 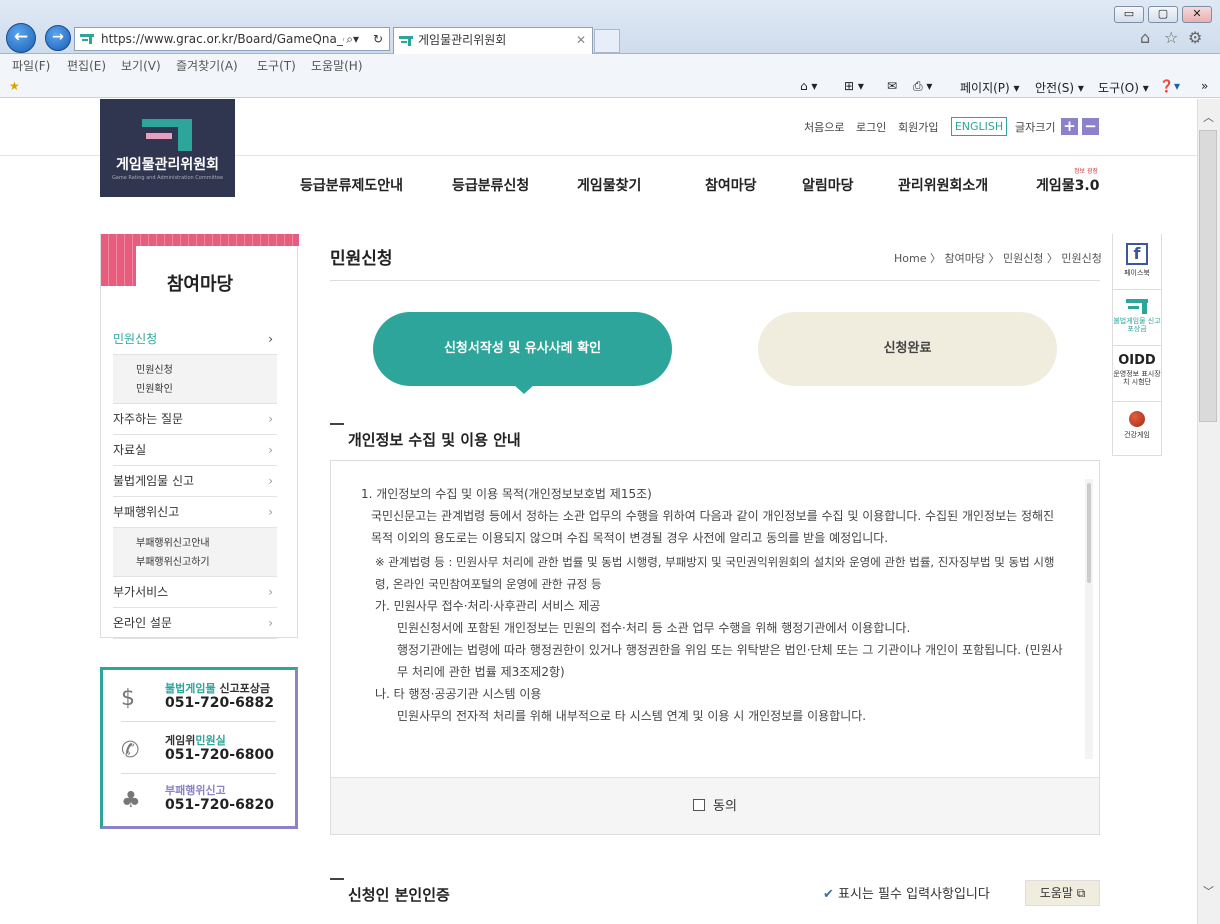 I want to click on menu-edit: 편집(E), so click(x=86, y=65).